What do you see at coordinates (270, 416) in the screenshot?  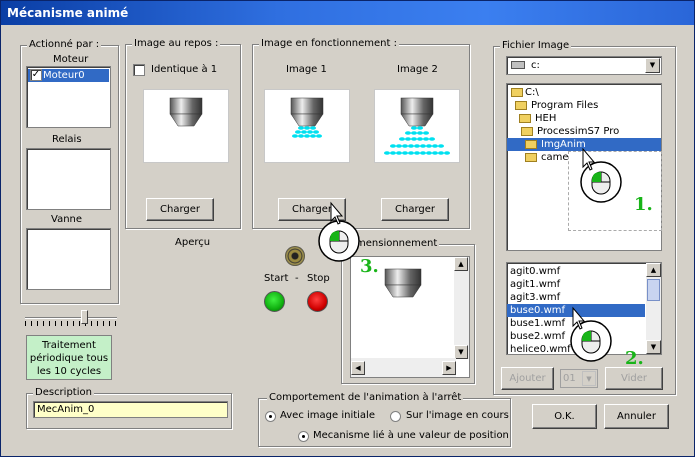 I see `radio-image-initiale` at bounding box center [270, 416].